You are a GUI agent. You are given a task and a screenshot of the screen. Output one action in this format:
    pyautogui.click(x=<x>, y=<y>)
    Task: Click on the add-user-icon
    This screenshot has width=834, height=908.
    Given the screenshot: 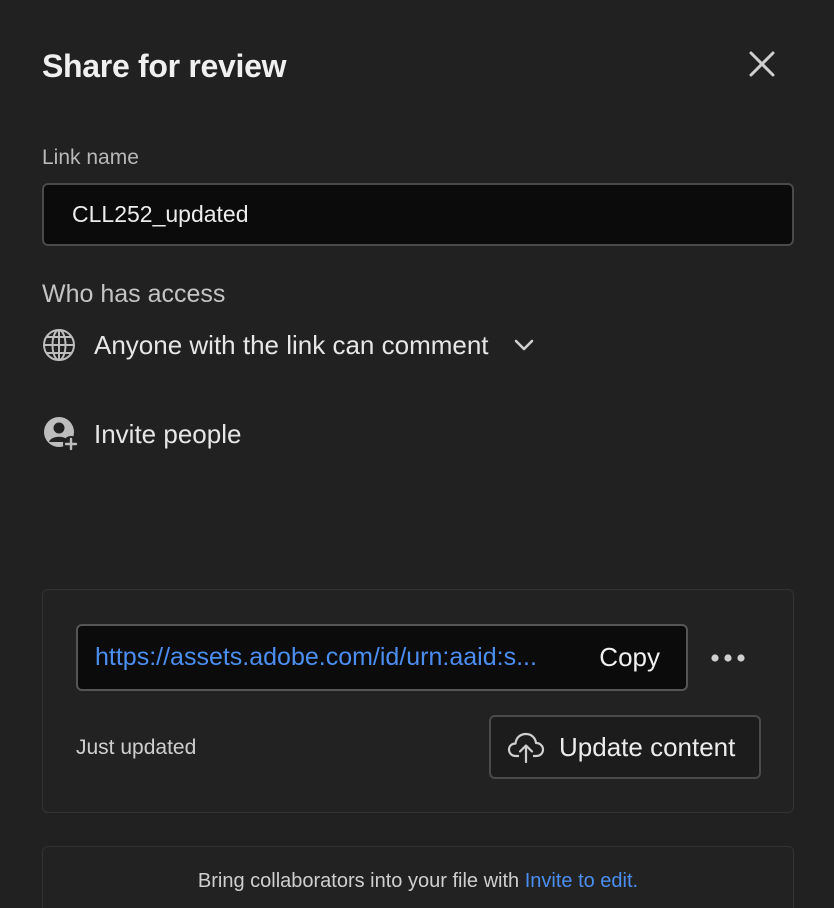 What is the action you would take?
    pyautogui.click(x=61, y=434)
    